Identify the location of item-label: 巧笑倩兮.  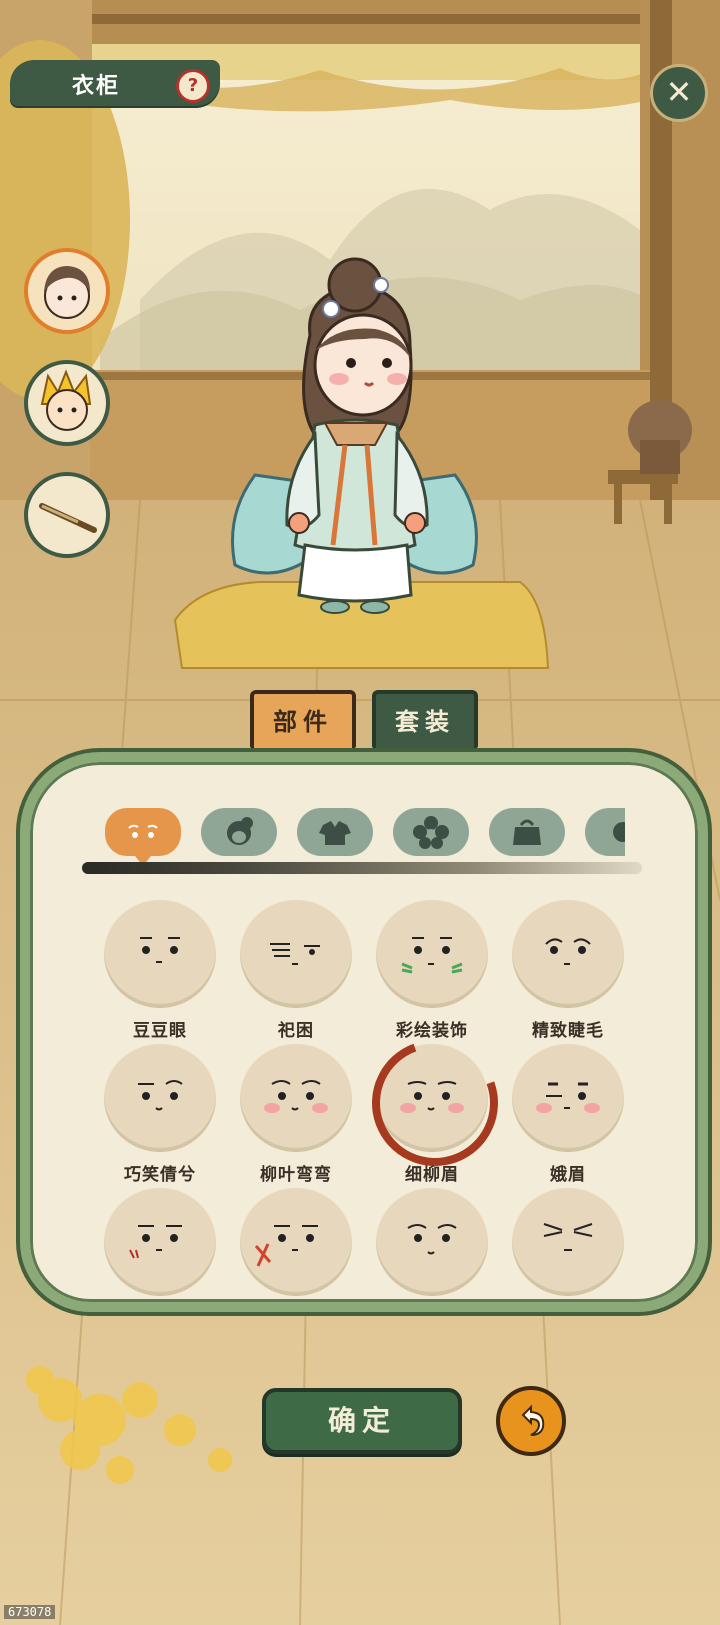
(160, 1175).